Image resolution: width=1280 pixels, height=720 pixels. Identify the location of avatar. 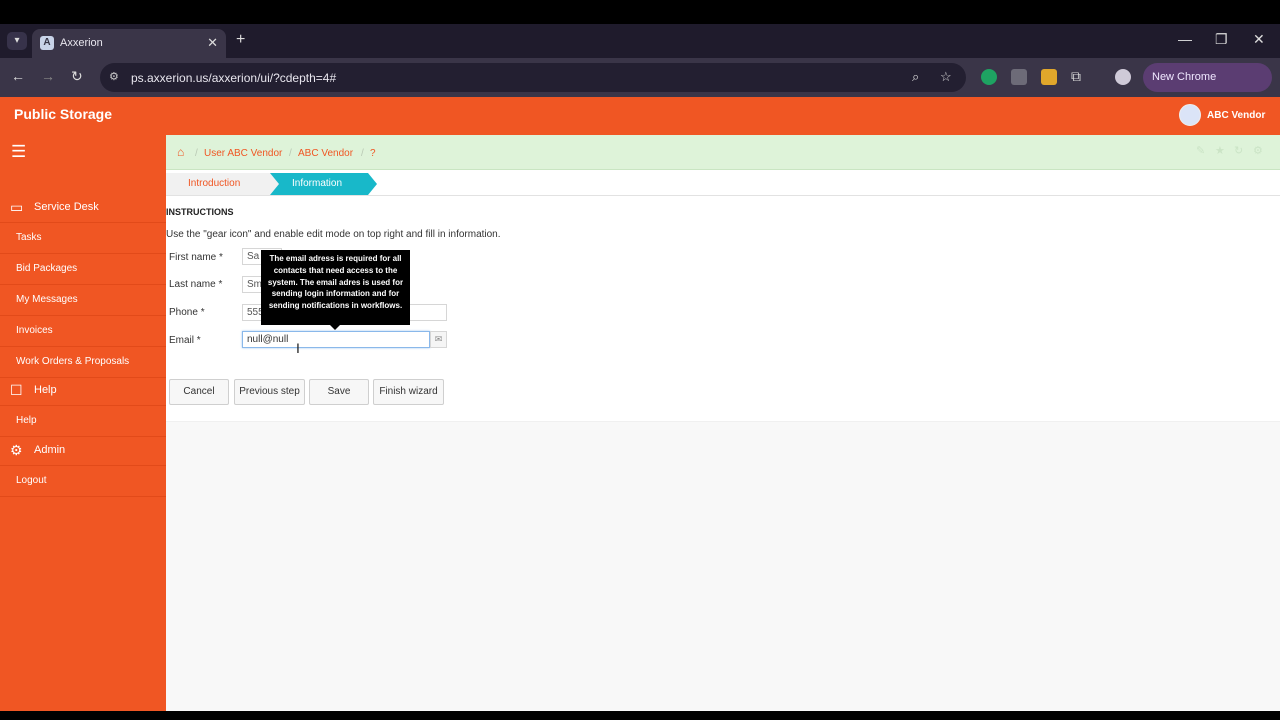
(1190, 115).